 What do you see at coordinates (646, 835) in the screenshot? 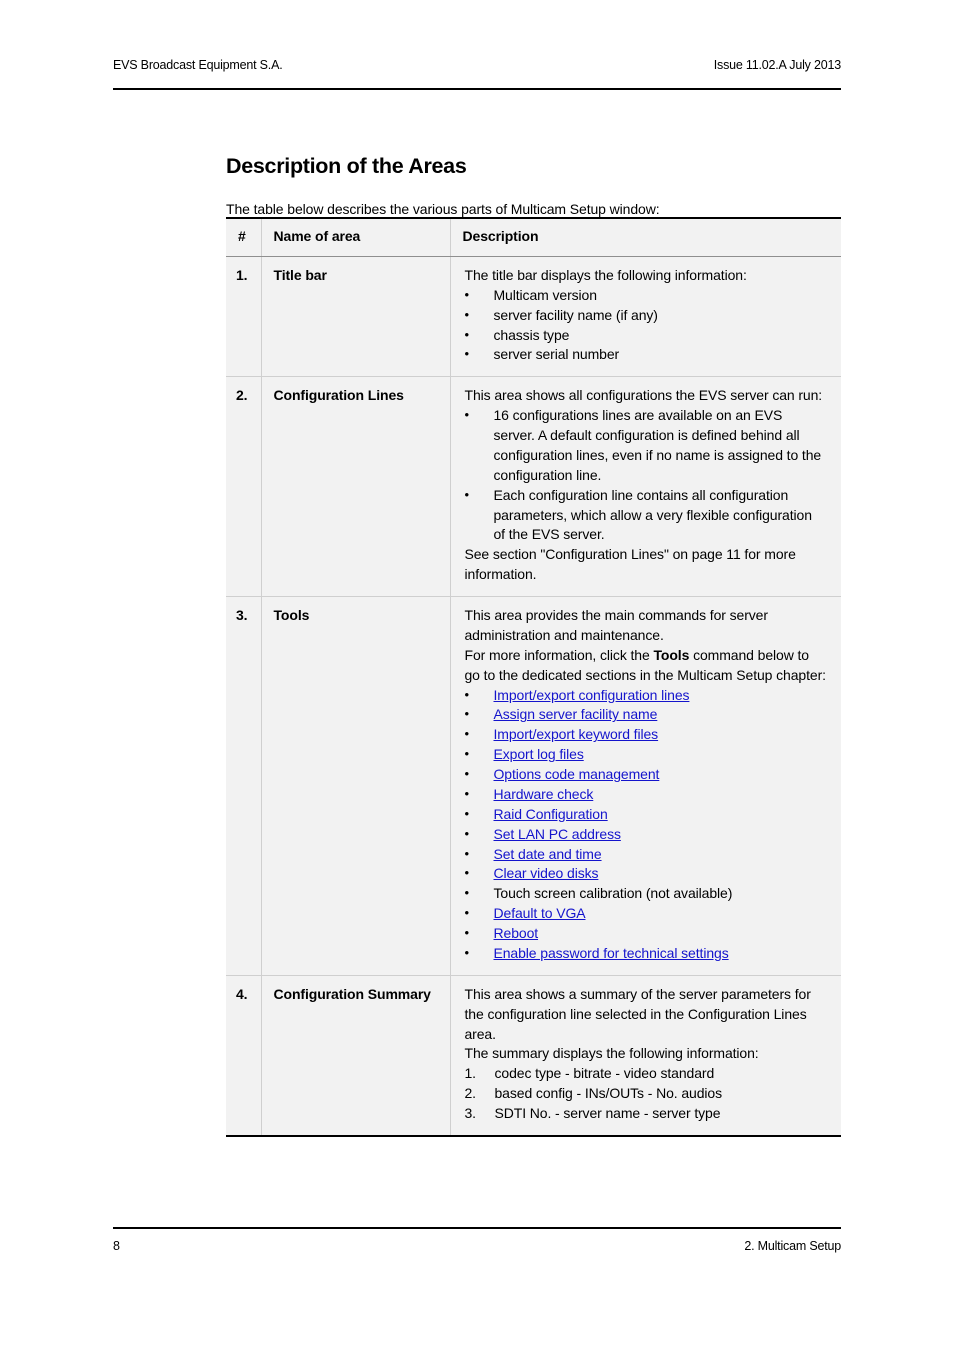
I see `list-item: • Set LAN PC address` at bounding box center [646, 835].